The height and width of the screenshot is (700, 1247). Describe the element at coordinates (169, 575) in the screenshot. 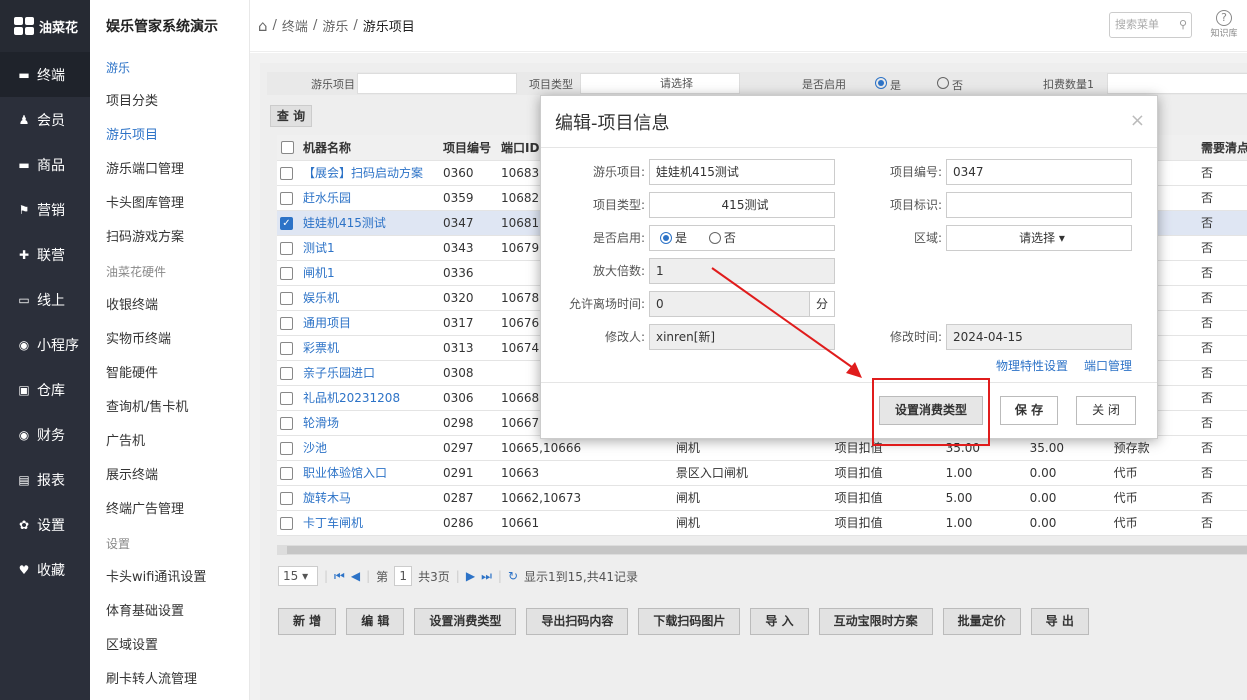

I see `sub-nav-item: 卡头wifi通讯设置` at that location.